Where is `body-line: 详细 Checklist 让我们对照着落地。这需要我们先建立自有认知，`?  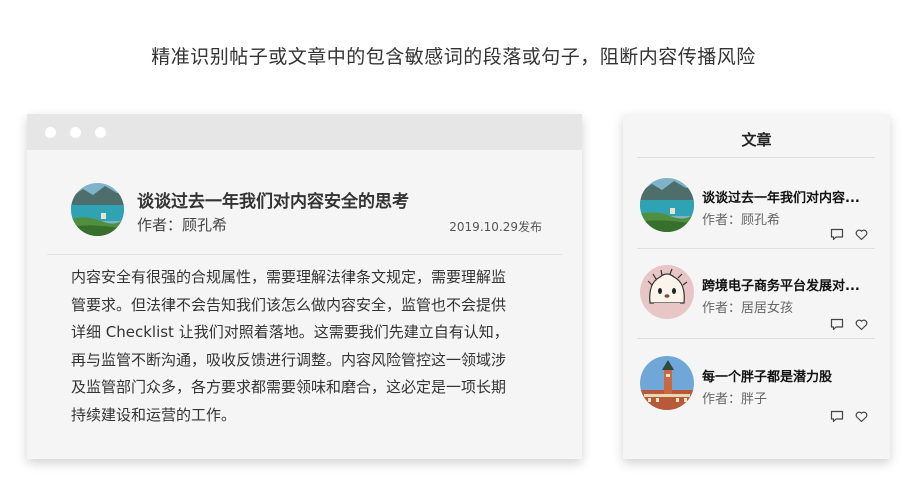
body-line: 详细 Checklist 让我们对照着落地。这需要我们先建立自有认知， is located at coordinates (290, 332).